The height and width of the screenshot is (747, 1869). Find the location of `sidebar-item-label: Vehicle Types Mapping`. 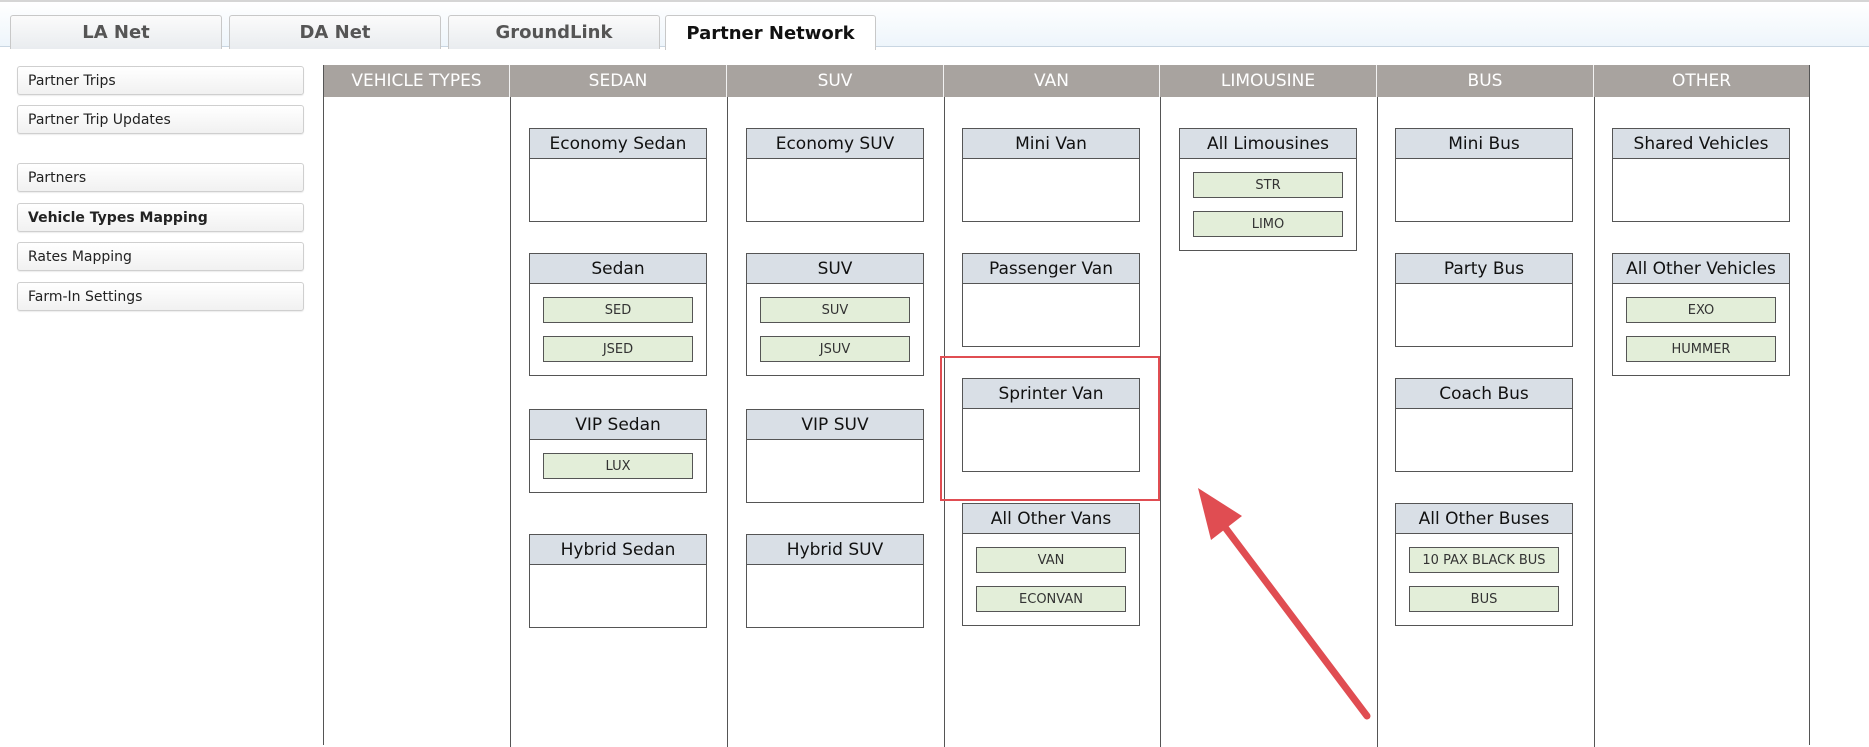

sidebar-item-label: Vehicle Types Mapping is located at coordinates (118, 217).